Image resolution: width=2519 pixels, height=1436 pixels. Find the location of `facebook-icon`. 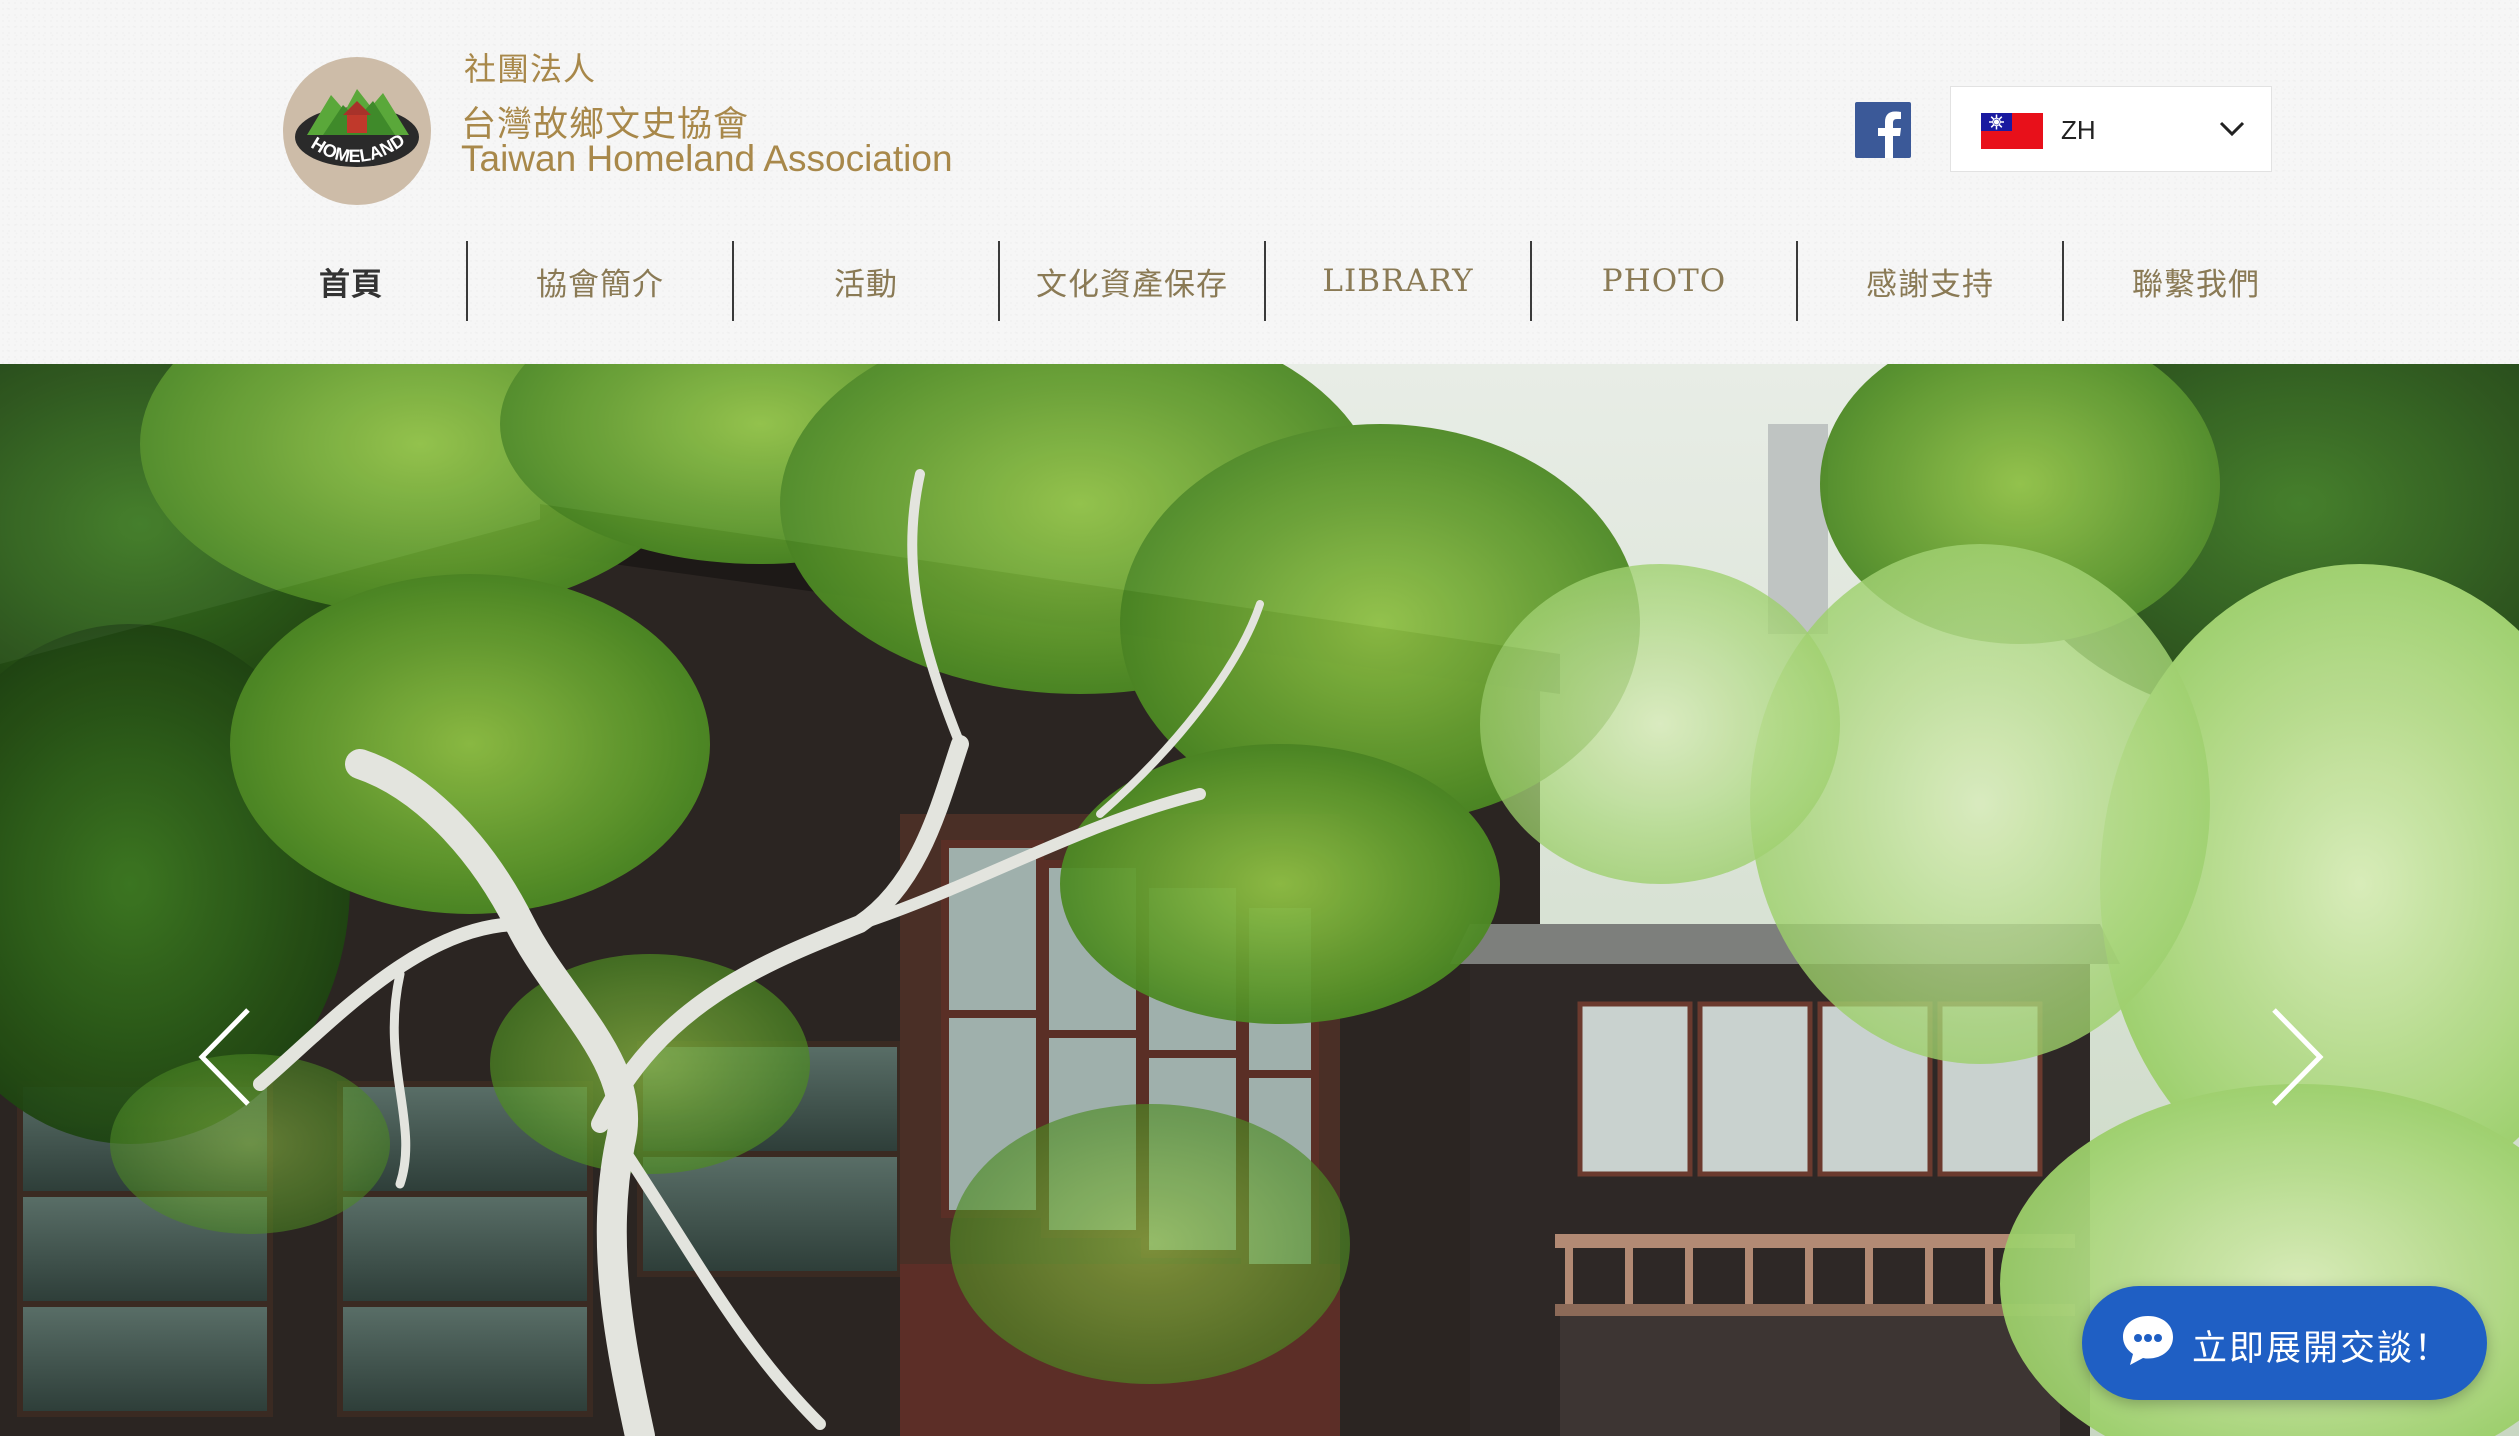

facebook-icon is located at coordinates (1883, 130).